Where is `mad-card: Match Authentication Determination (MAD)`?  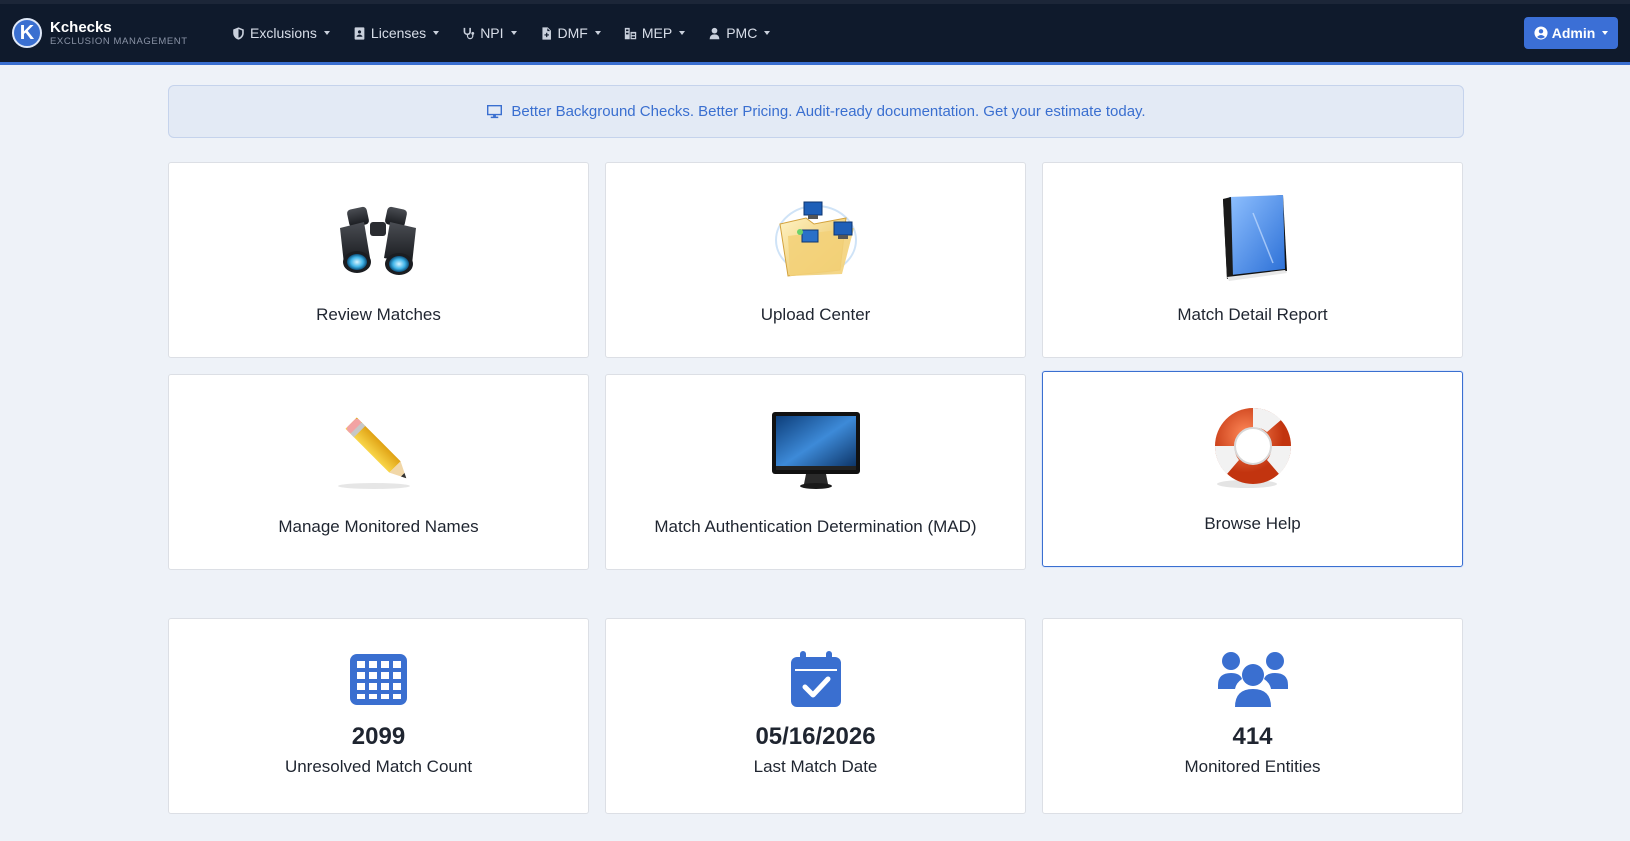
mad-card: Match Authentication Determination (MAD) is located at coordinates (815, 472).